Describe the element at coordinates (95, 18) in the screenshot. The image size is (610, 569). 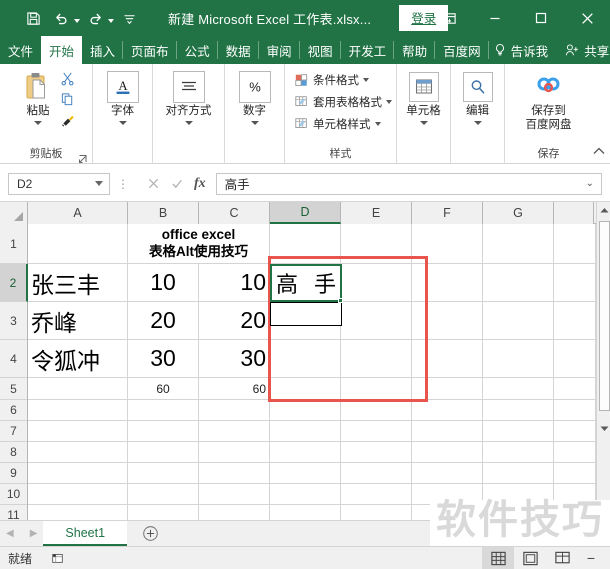
I see `redo-icon` at that location.